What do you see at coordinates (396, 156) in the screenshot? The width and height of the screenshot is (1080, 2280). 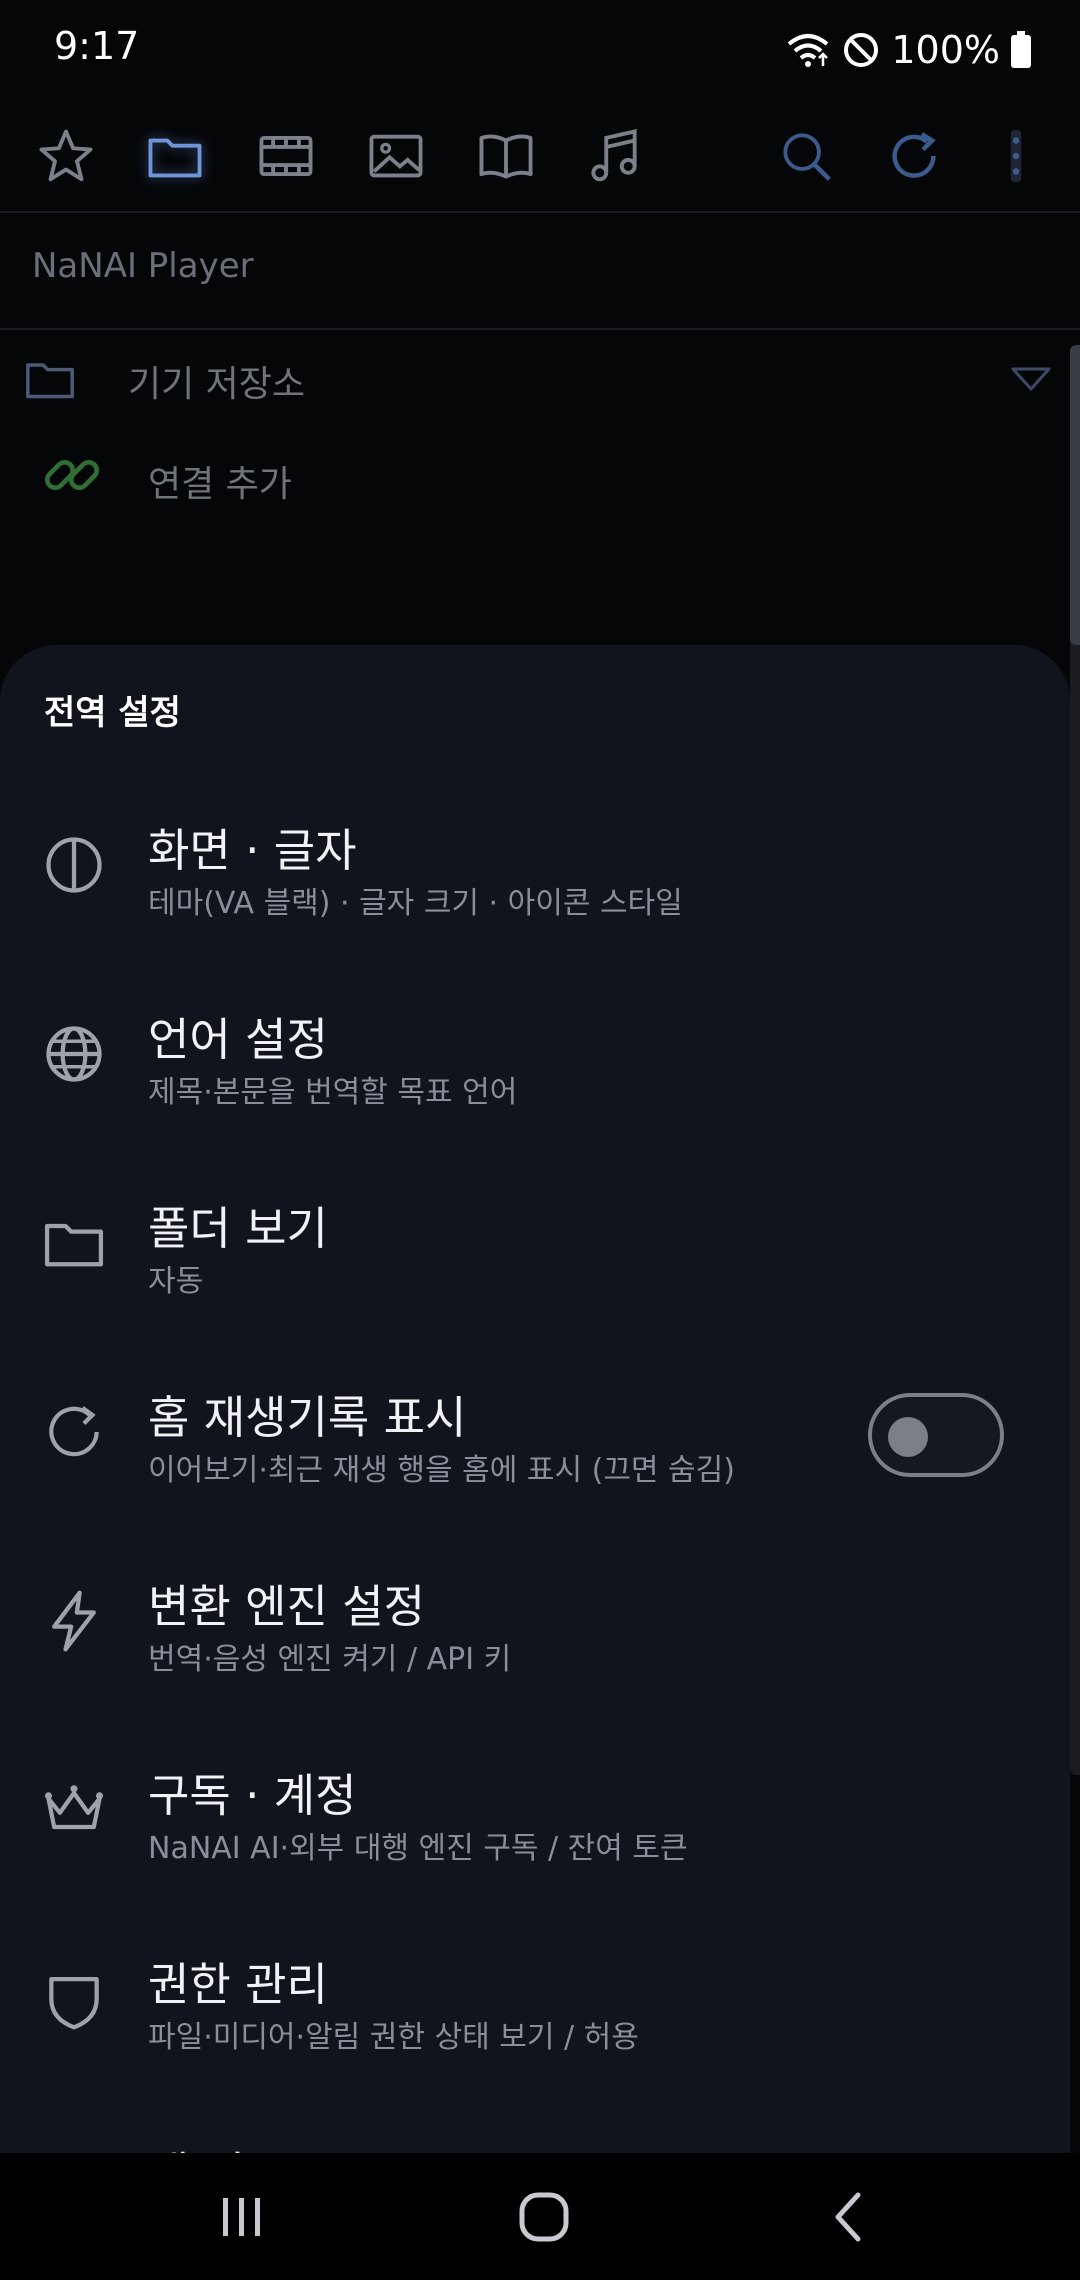 I see `image-icon` at bounding box center [396, 156].